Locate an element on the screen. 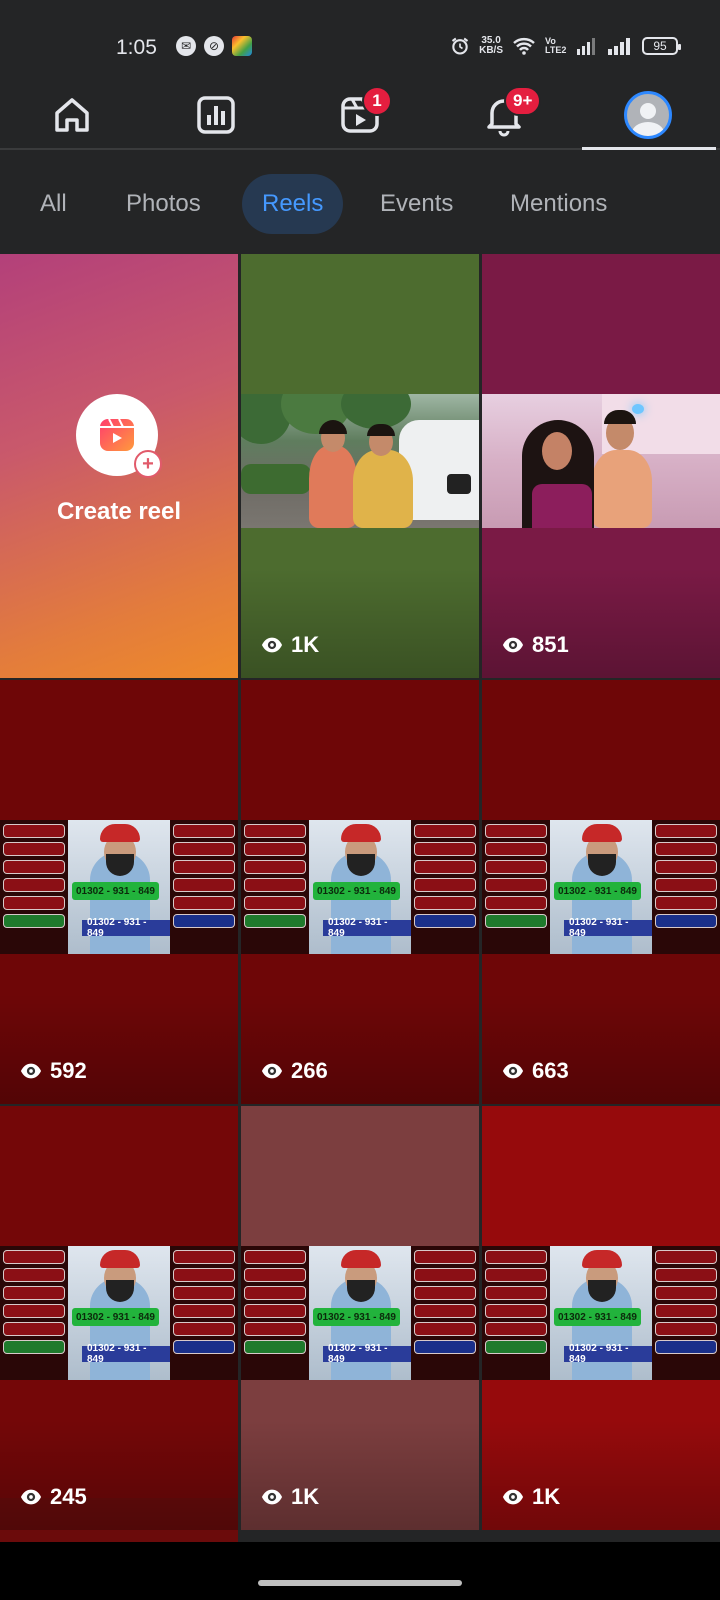 The height and width of the screenshot is (1600, 720). status-time: 1:05 is located at coordinates (136, 47).